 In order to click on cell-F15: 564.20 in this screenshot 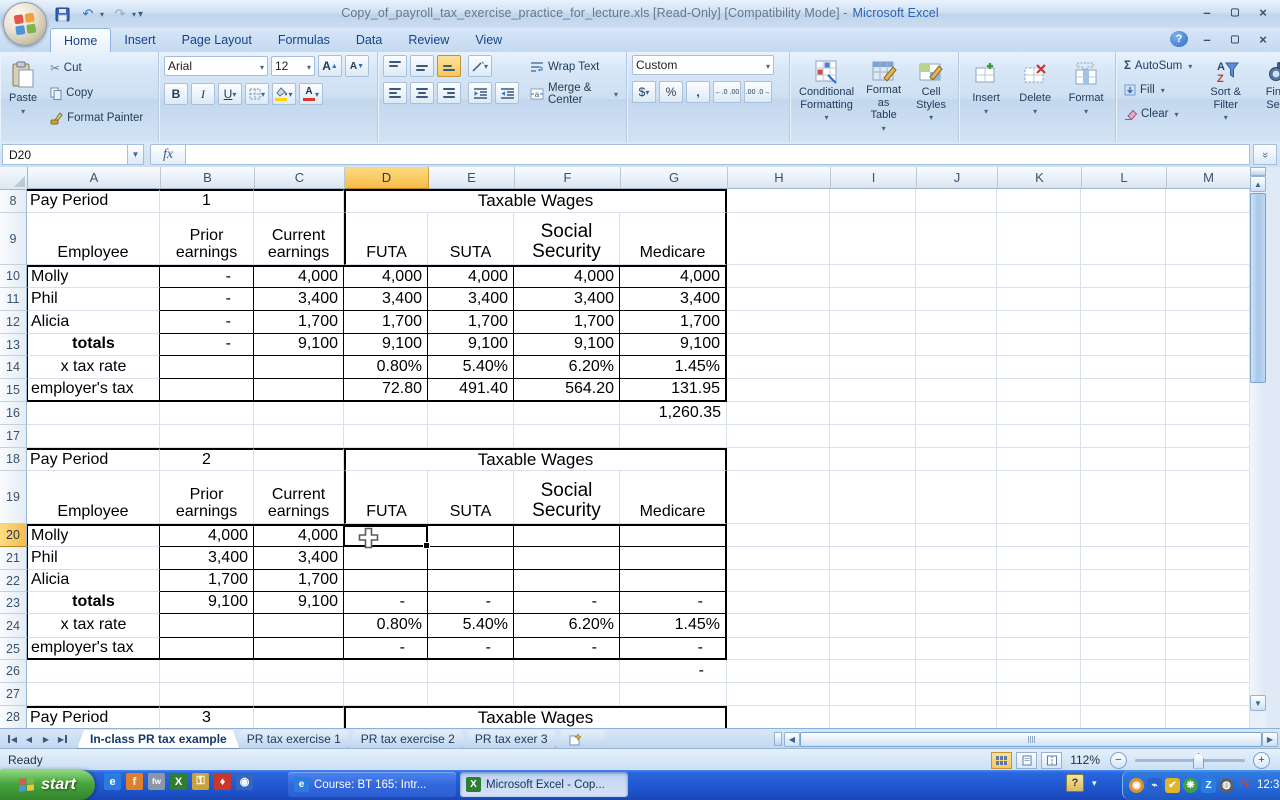, I will do `click(567, 390)`.